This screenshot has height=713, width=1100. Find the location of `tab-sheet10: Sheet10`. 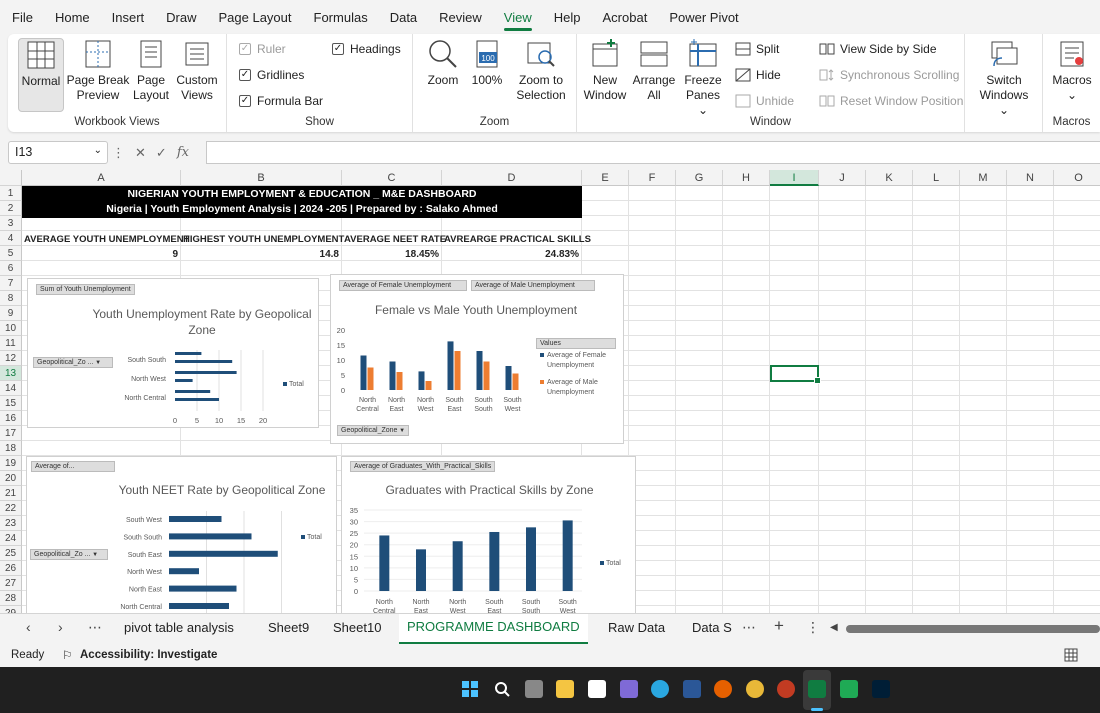

tab-sheet10: Sheet10 is located at coordinates (357, 627).